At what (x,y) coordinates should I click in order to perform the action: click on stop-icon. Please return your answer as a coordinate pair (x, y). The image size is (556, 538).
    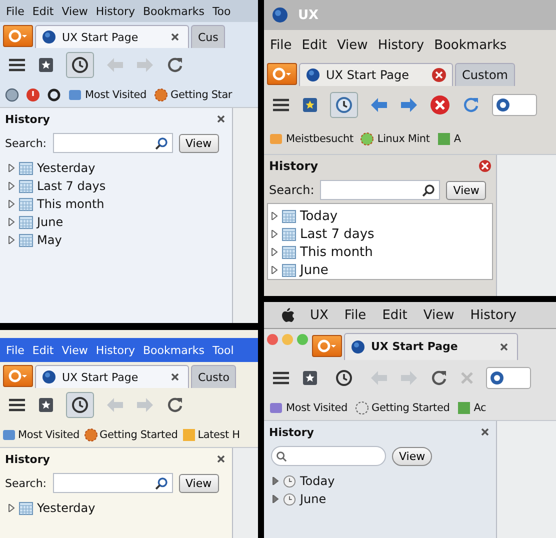
    Looking at the image, I should click on (440, 105).